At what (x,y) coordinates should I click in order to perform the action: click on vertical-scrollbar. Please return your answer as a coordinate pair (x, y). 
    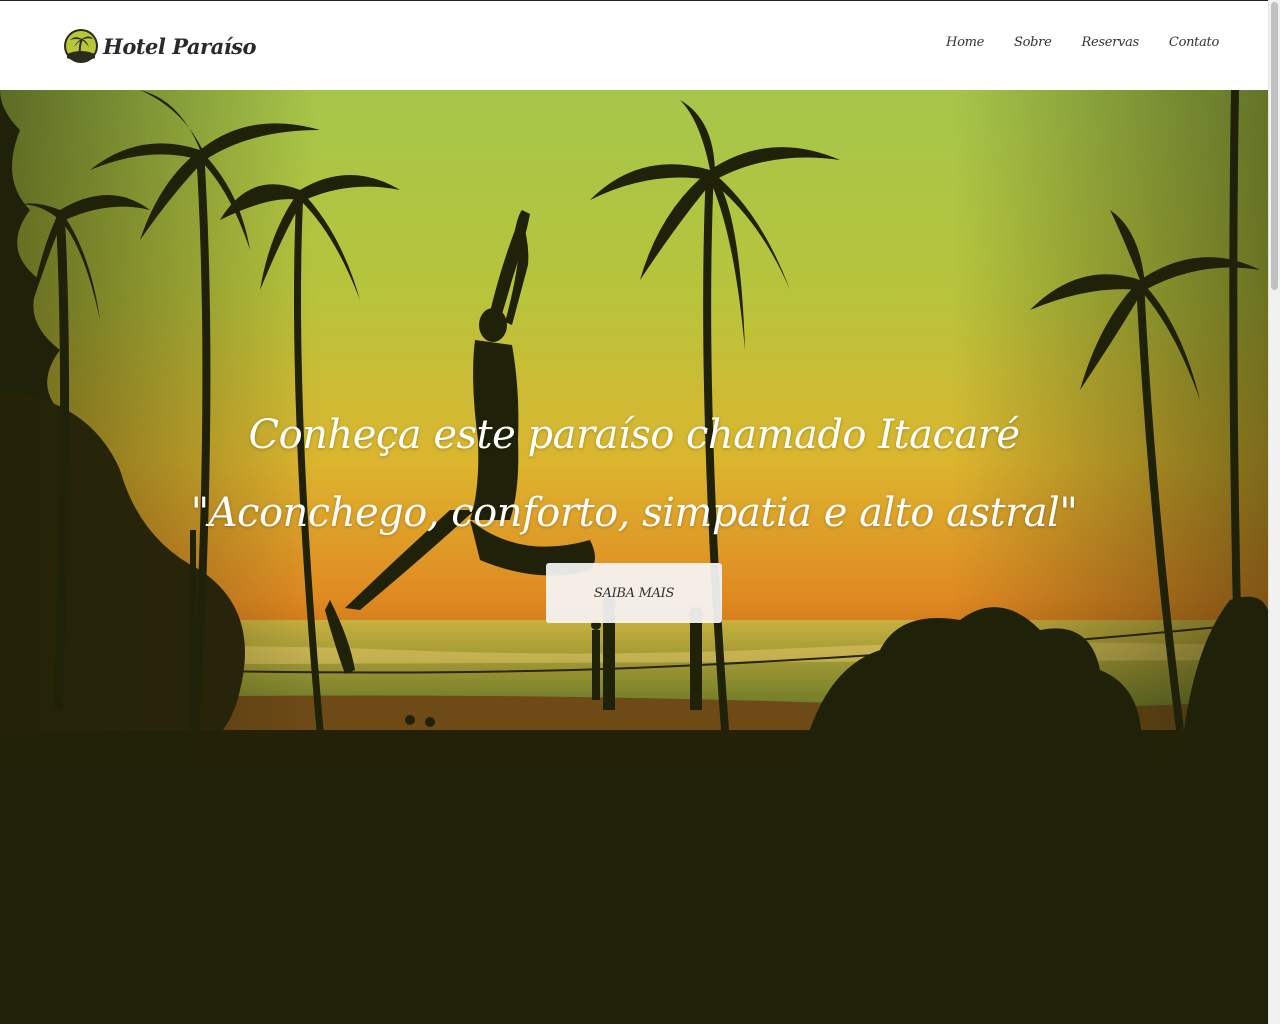
    Looking at the image, I should click on (1274, 512).